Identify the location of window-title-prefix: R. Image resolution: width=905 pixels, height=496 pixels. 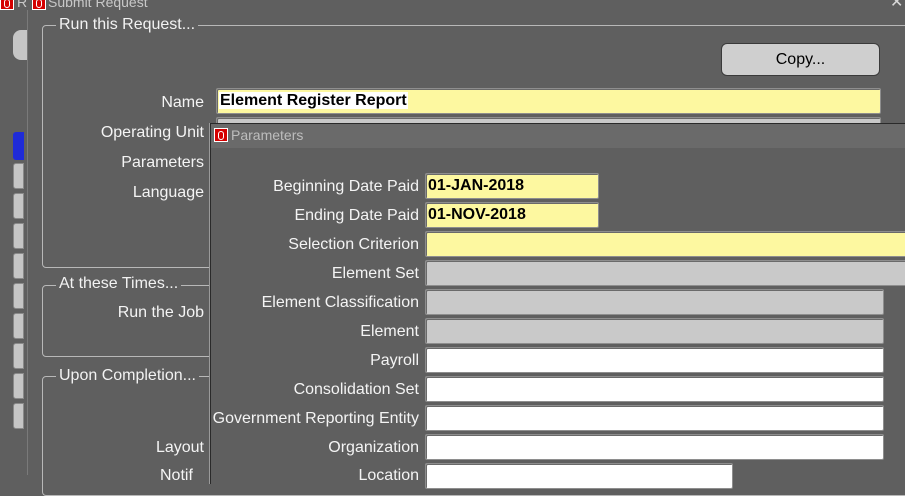
(22, 5).